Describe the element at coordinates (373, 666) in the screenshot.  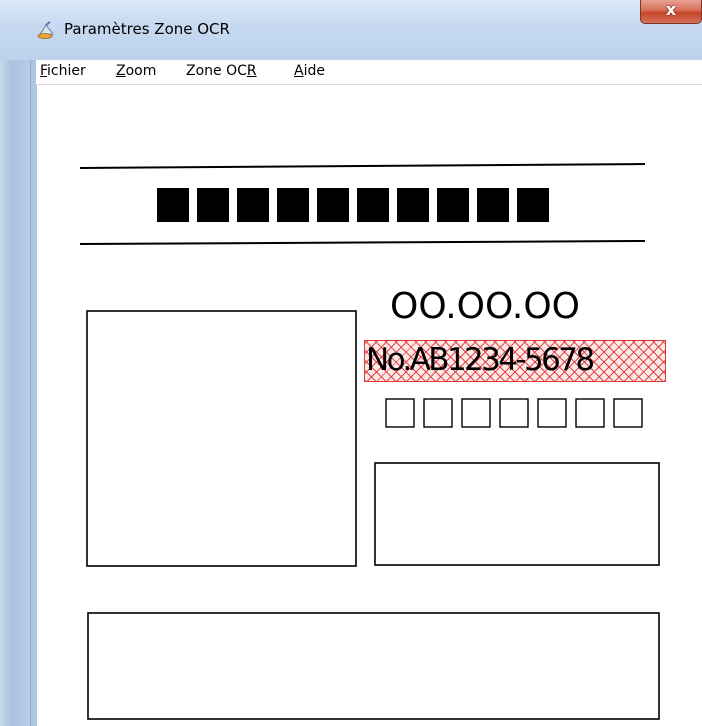
I see `footer-box` at that location.